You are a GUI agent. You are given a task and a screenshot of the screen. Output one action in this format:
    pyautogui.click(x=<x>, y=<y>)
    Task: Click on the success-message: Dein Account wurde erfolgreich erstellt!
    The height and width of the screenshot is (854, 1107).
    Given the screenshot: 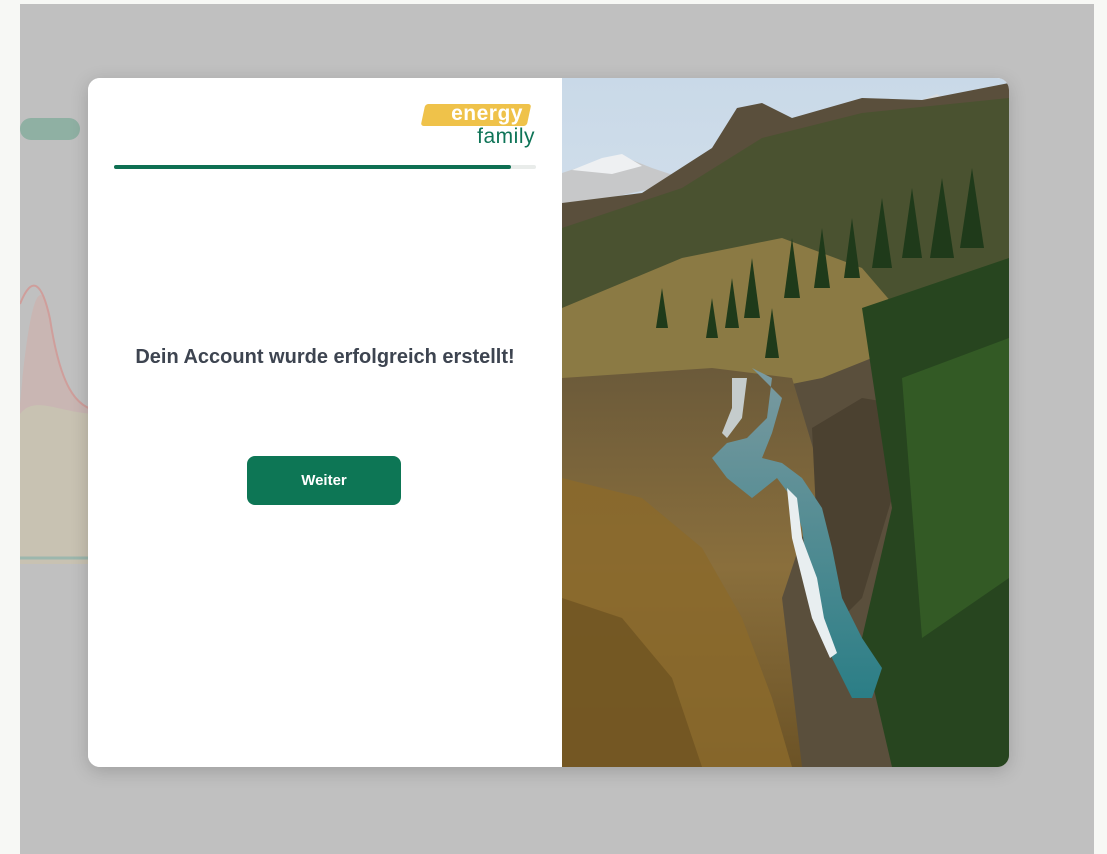 What is the action you would take?
    pyautogui.click(x=325, y=357)
    